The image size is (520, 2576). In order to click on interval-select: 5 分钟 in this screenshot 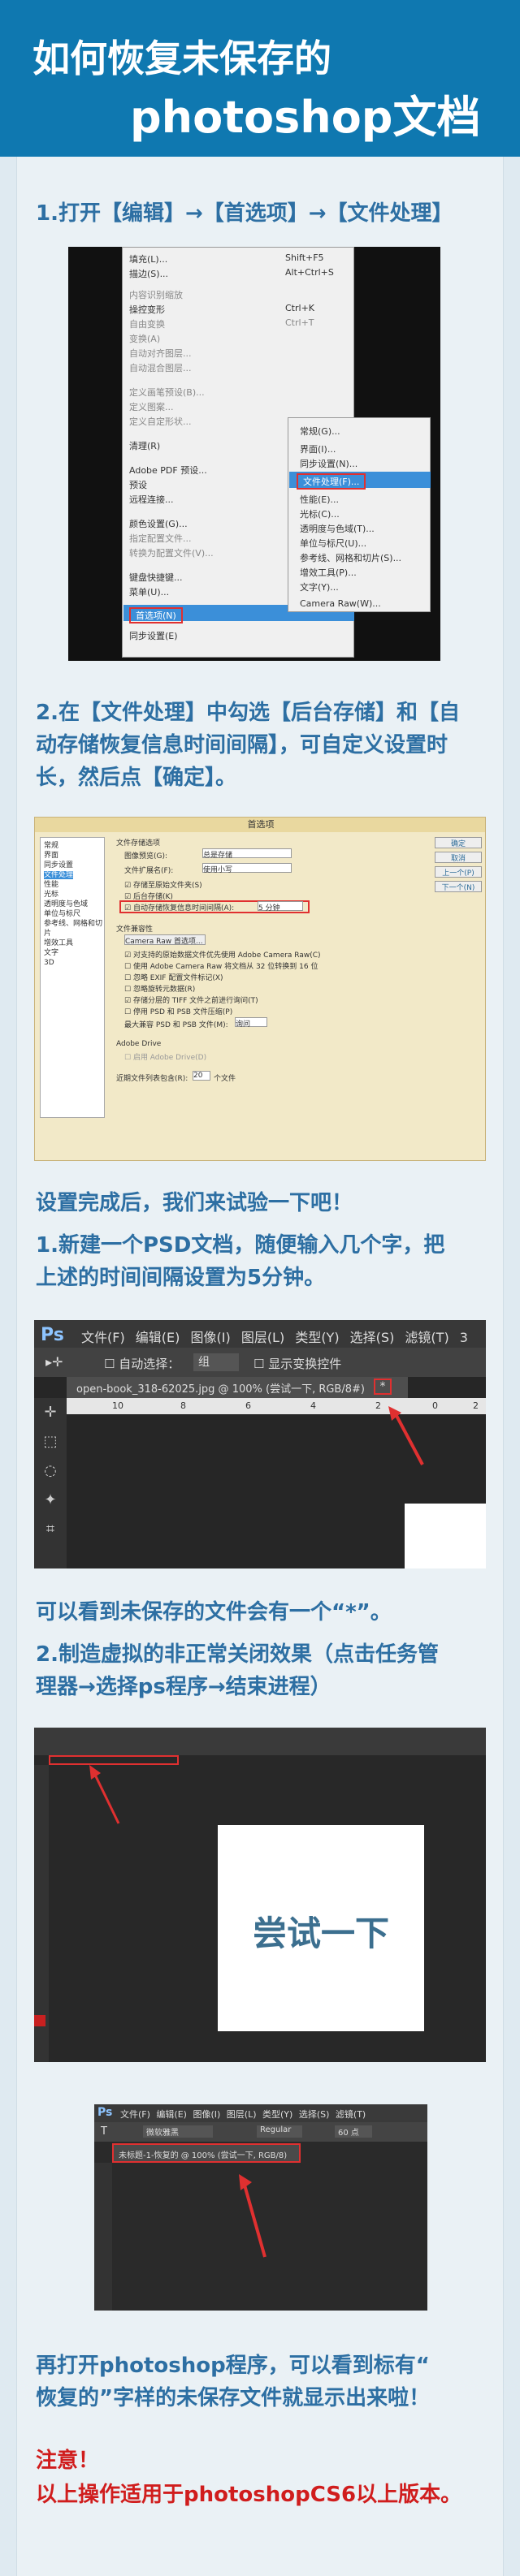, I will do `click(280, 907)`.